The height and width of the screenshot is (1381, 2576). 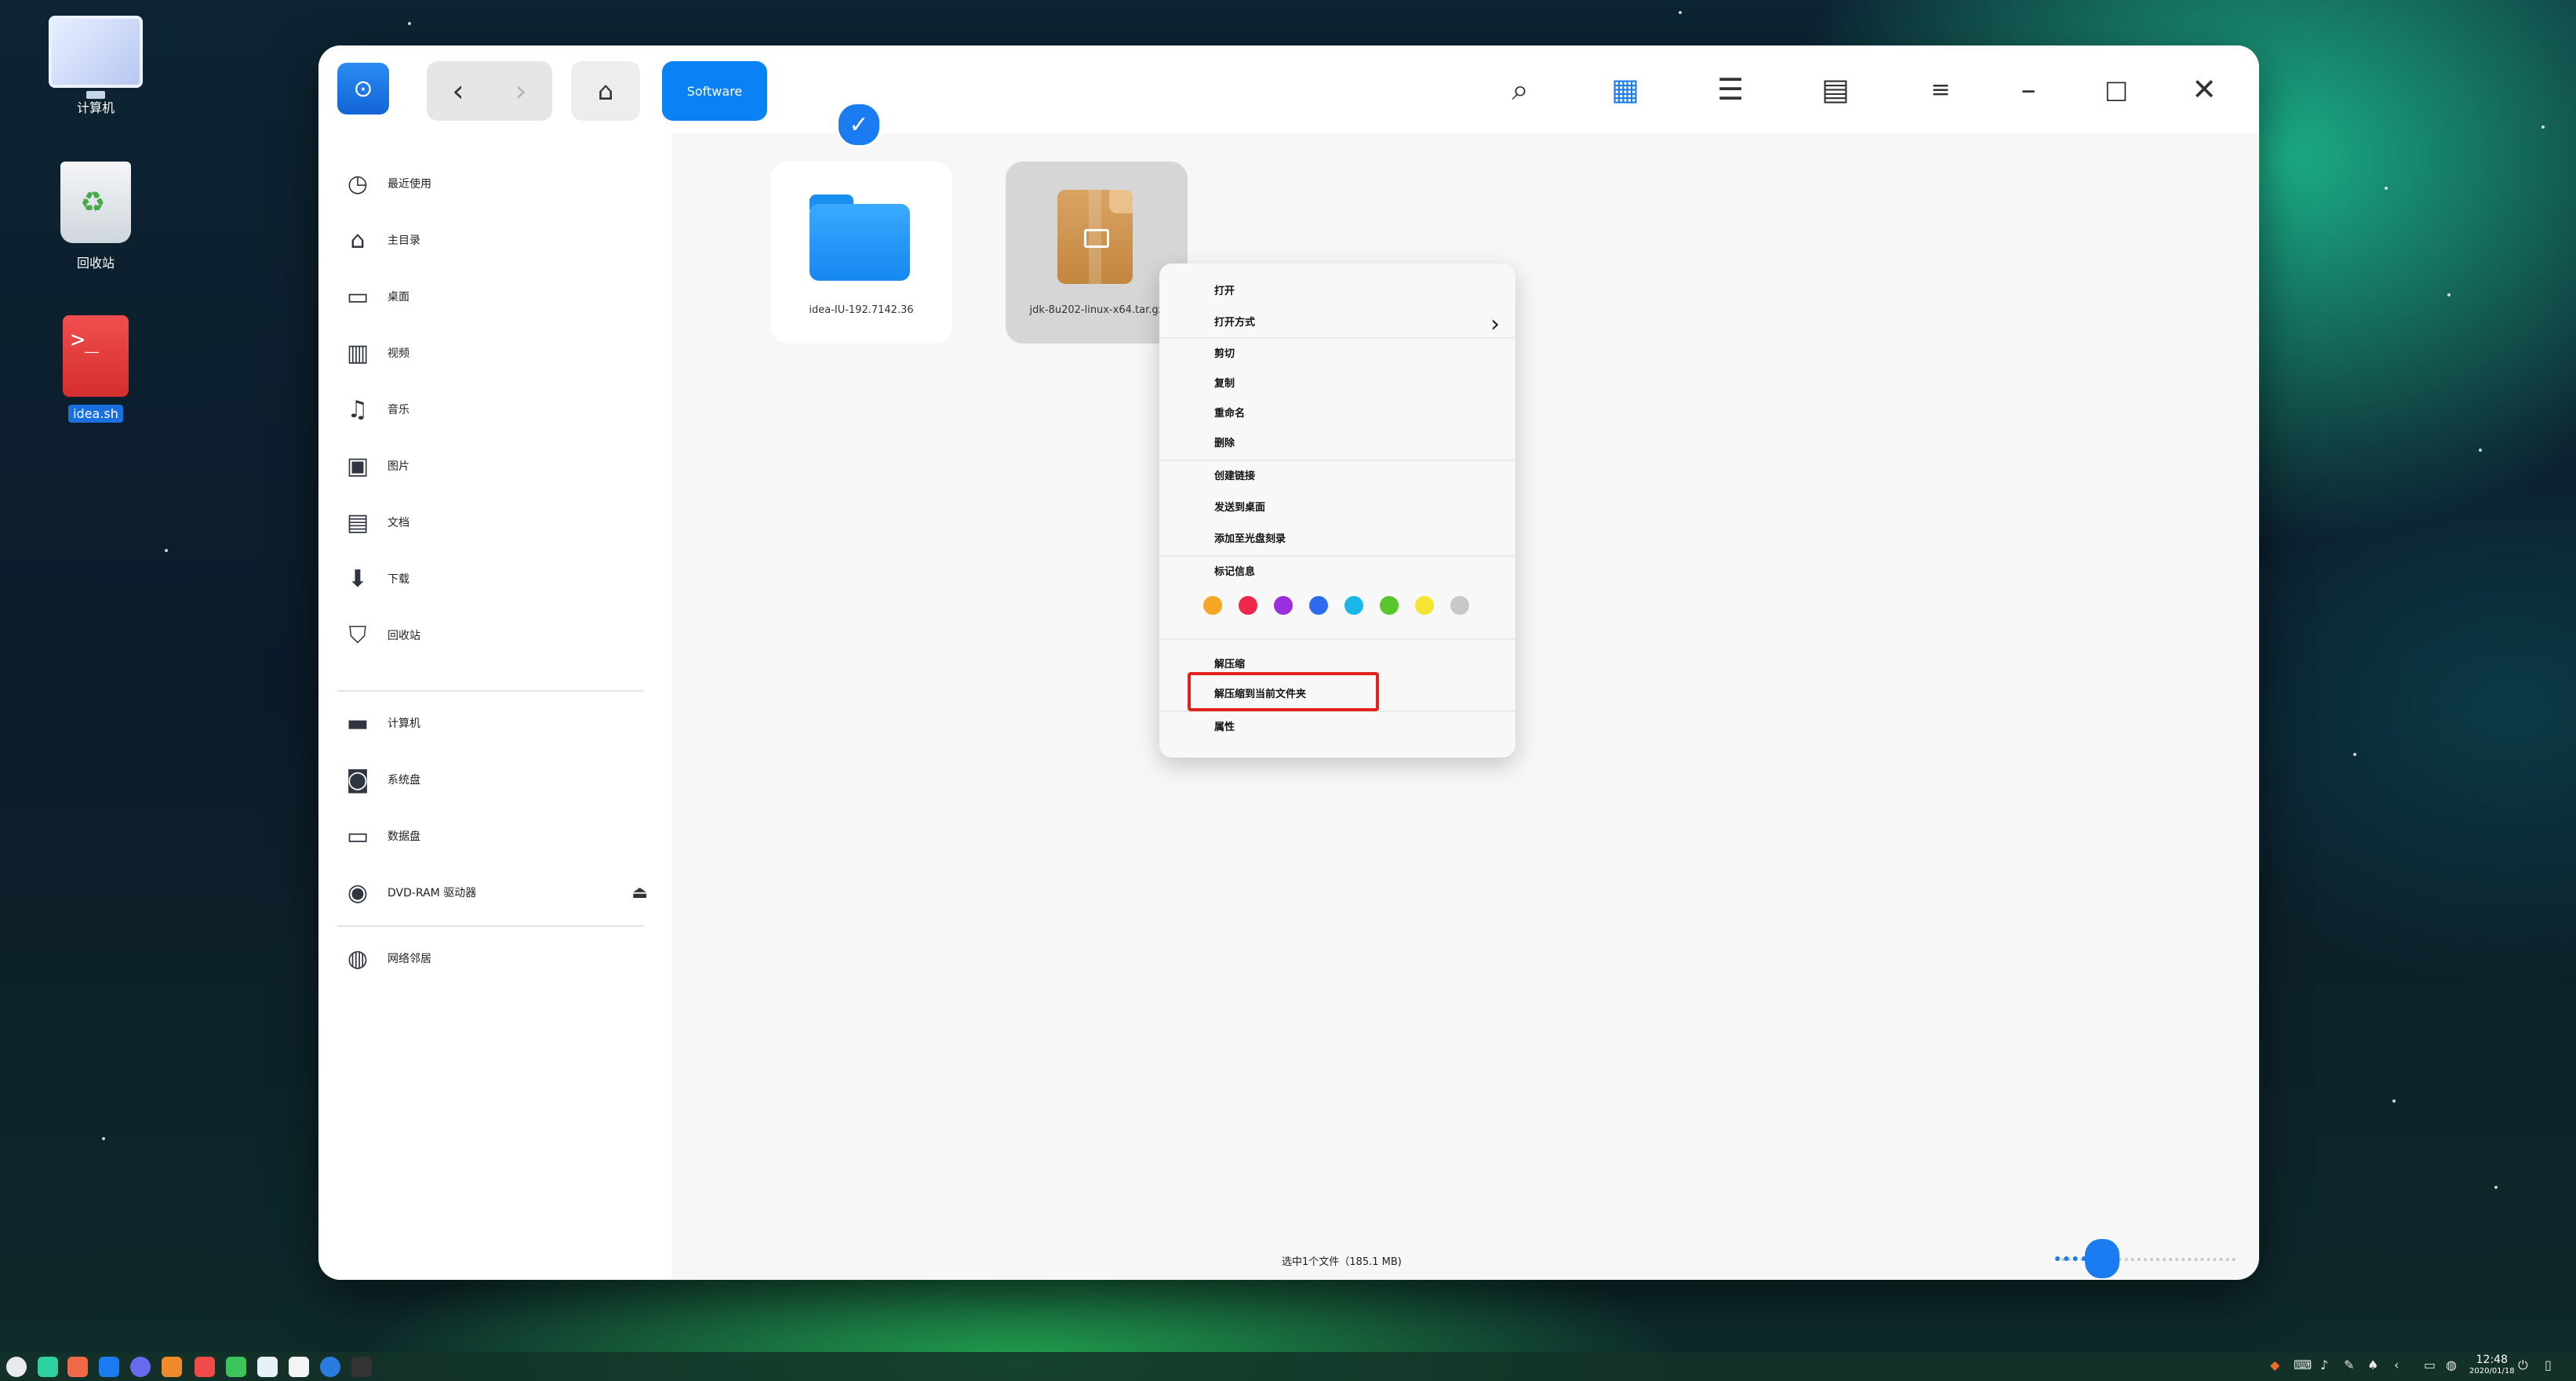 I want to click on menu-item-open-with: 打开方式, so click(x=1234, y=322).